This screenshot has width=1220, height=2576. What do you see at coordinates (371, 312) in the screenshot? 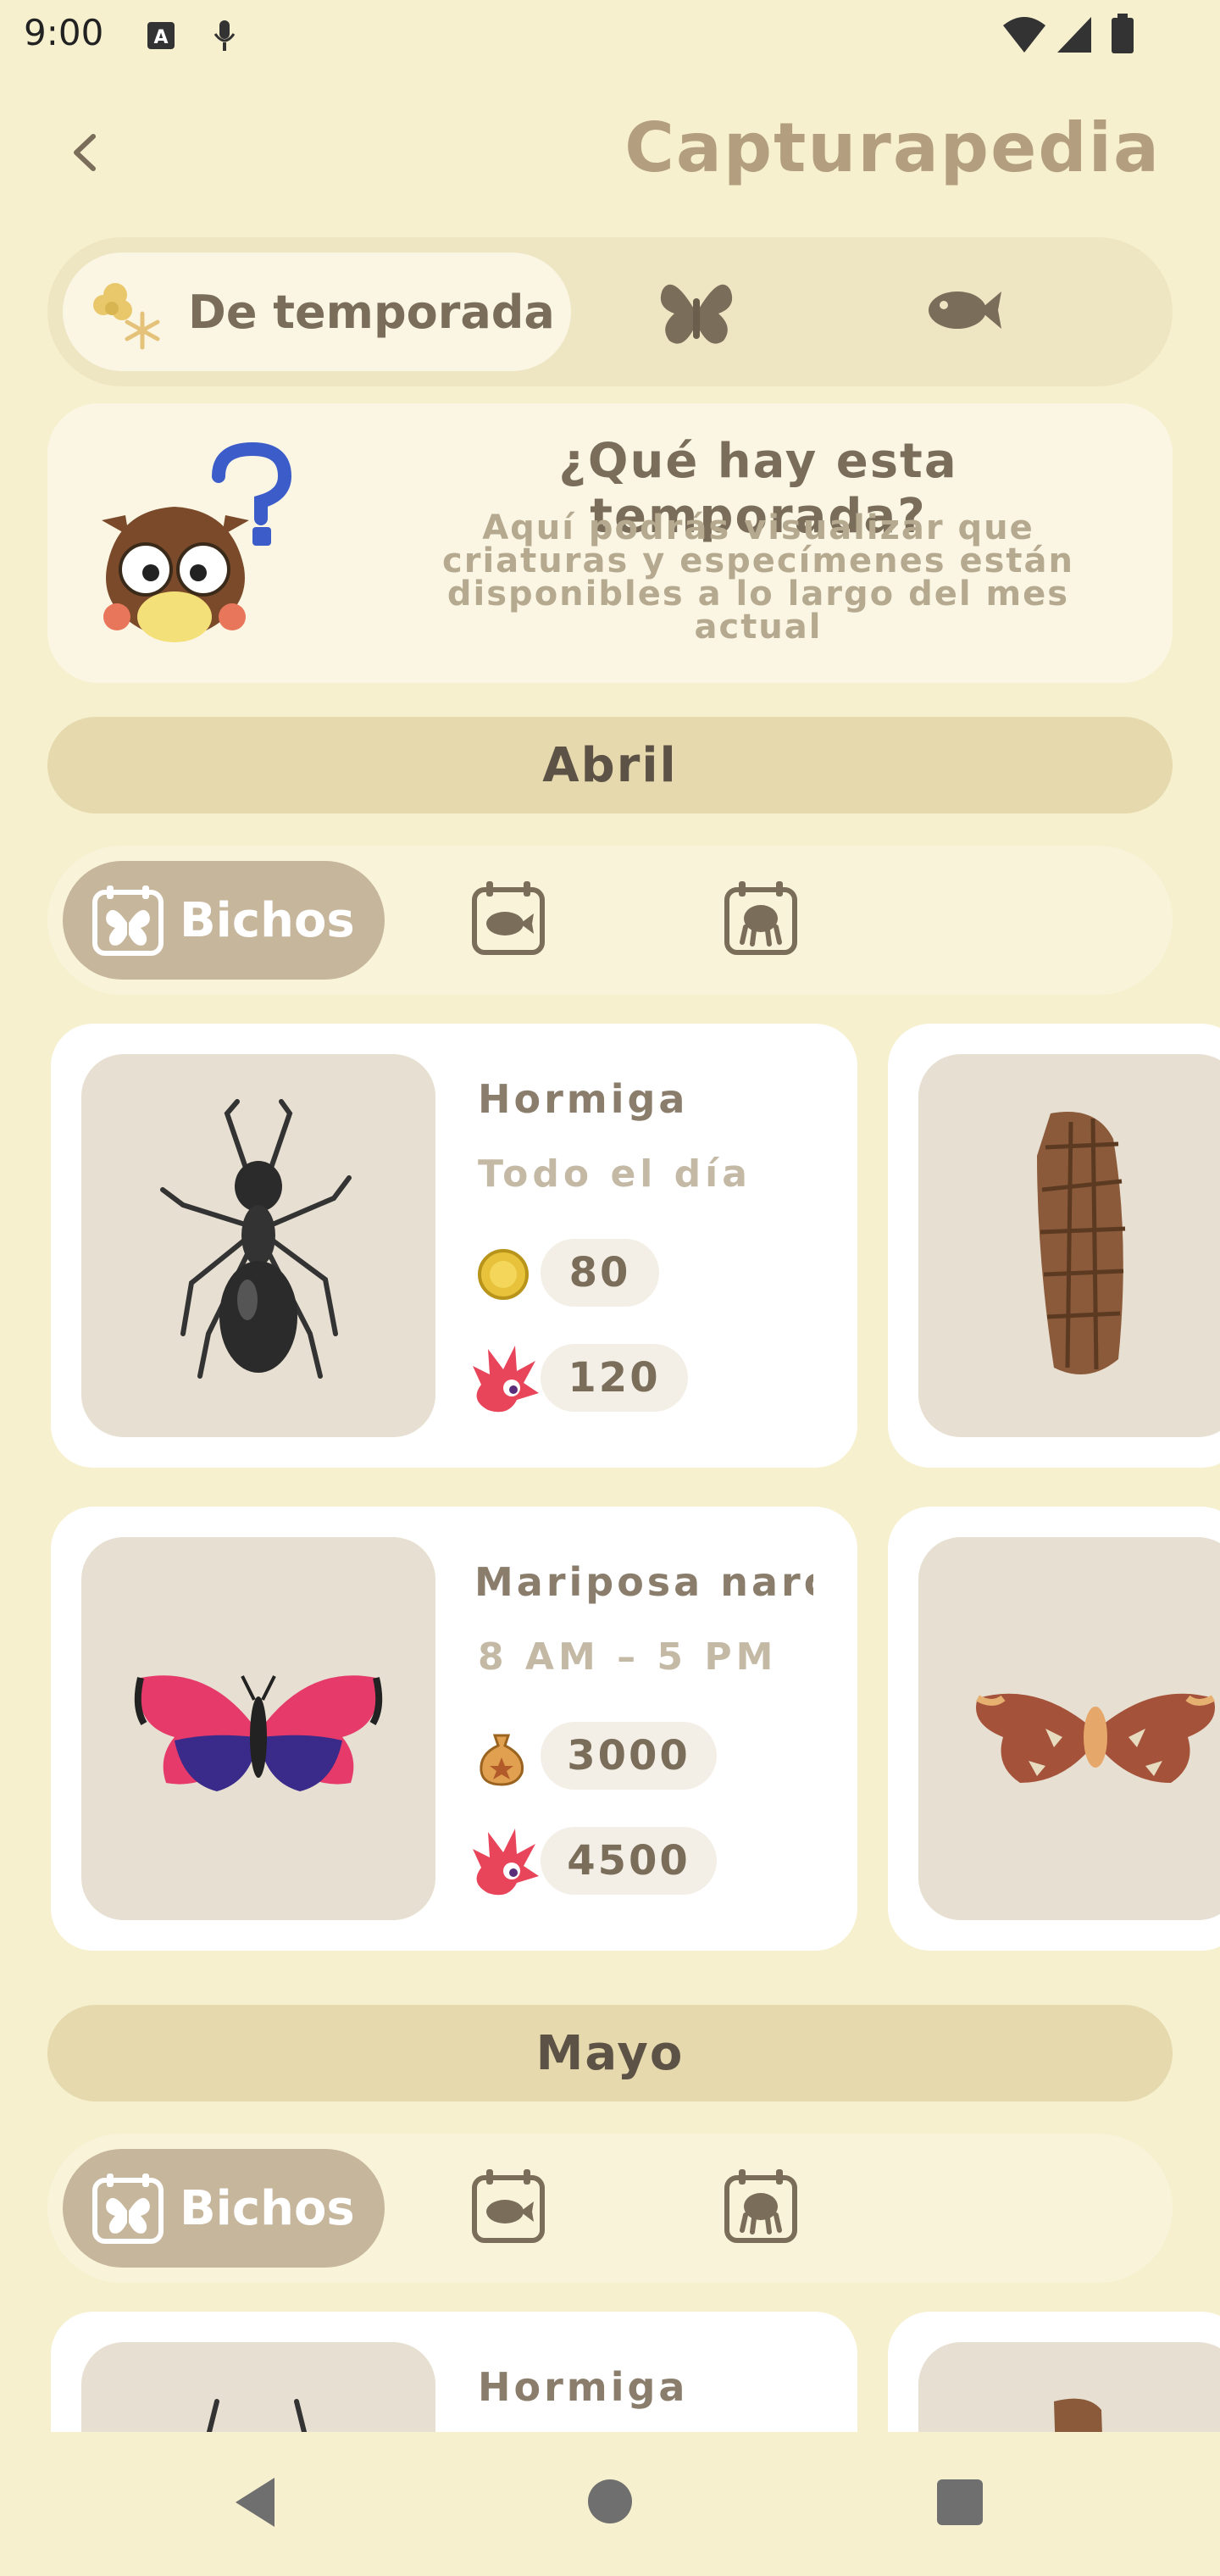
I see `tab-de-temporada-label: De temporada` at bounding box center [371, 312].